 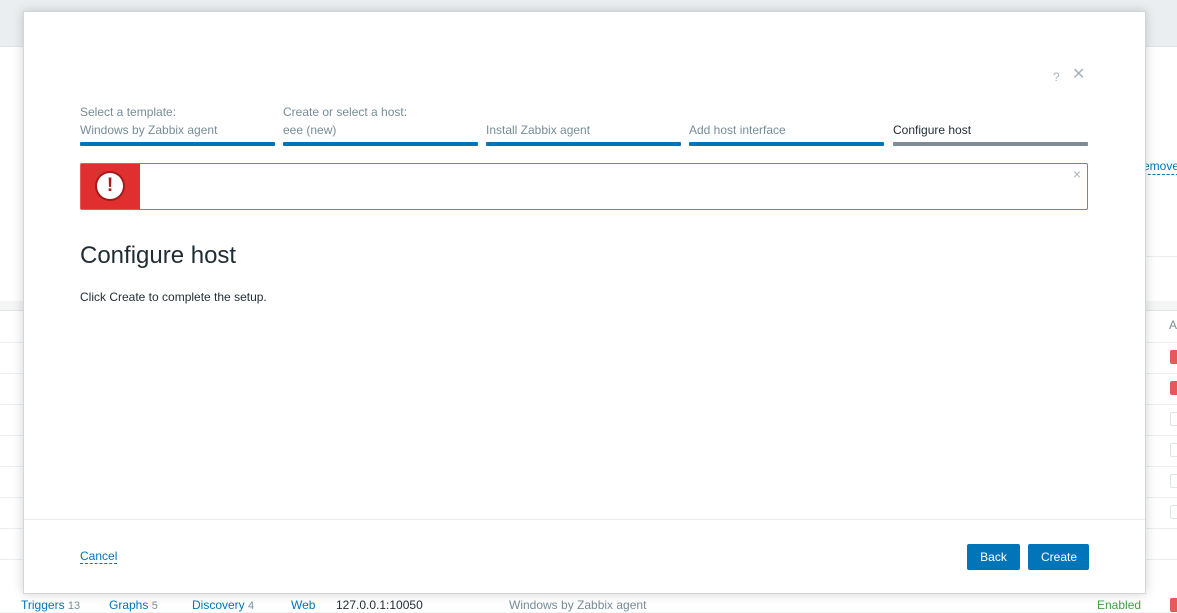 I want to click on footer-divider, so click(x=584, y=519).